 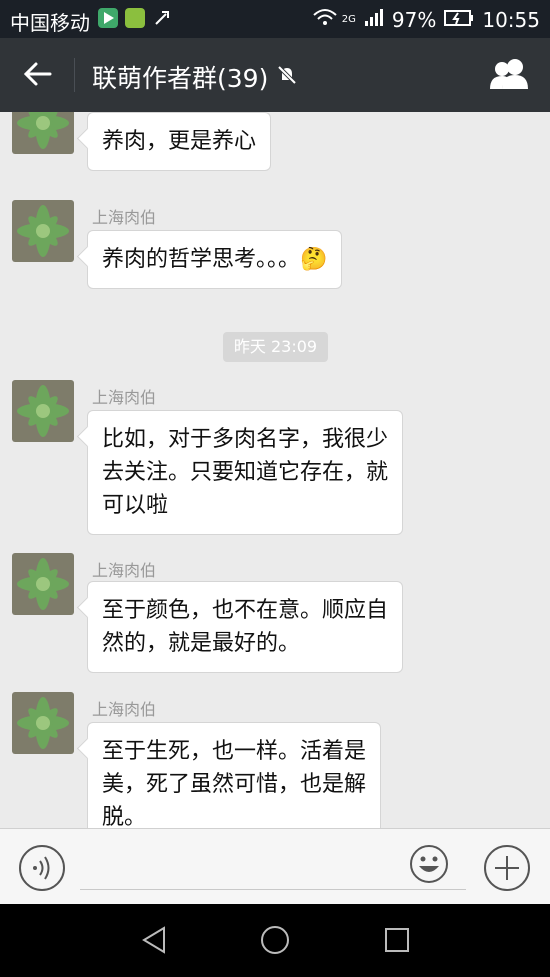 I want to click on back-arrow-icon, so click(x=38, y=74).